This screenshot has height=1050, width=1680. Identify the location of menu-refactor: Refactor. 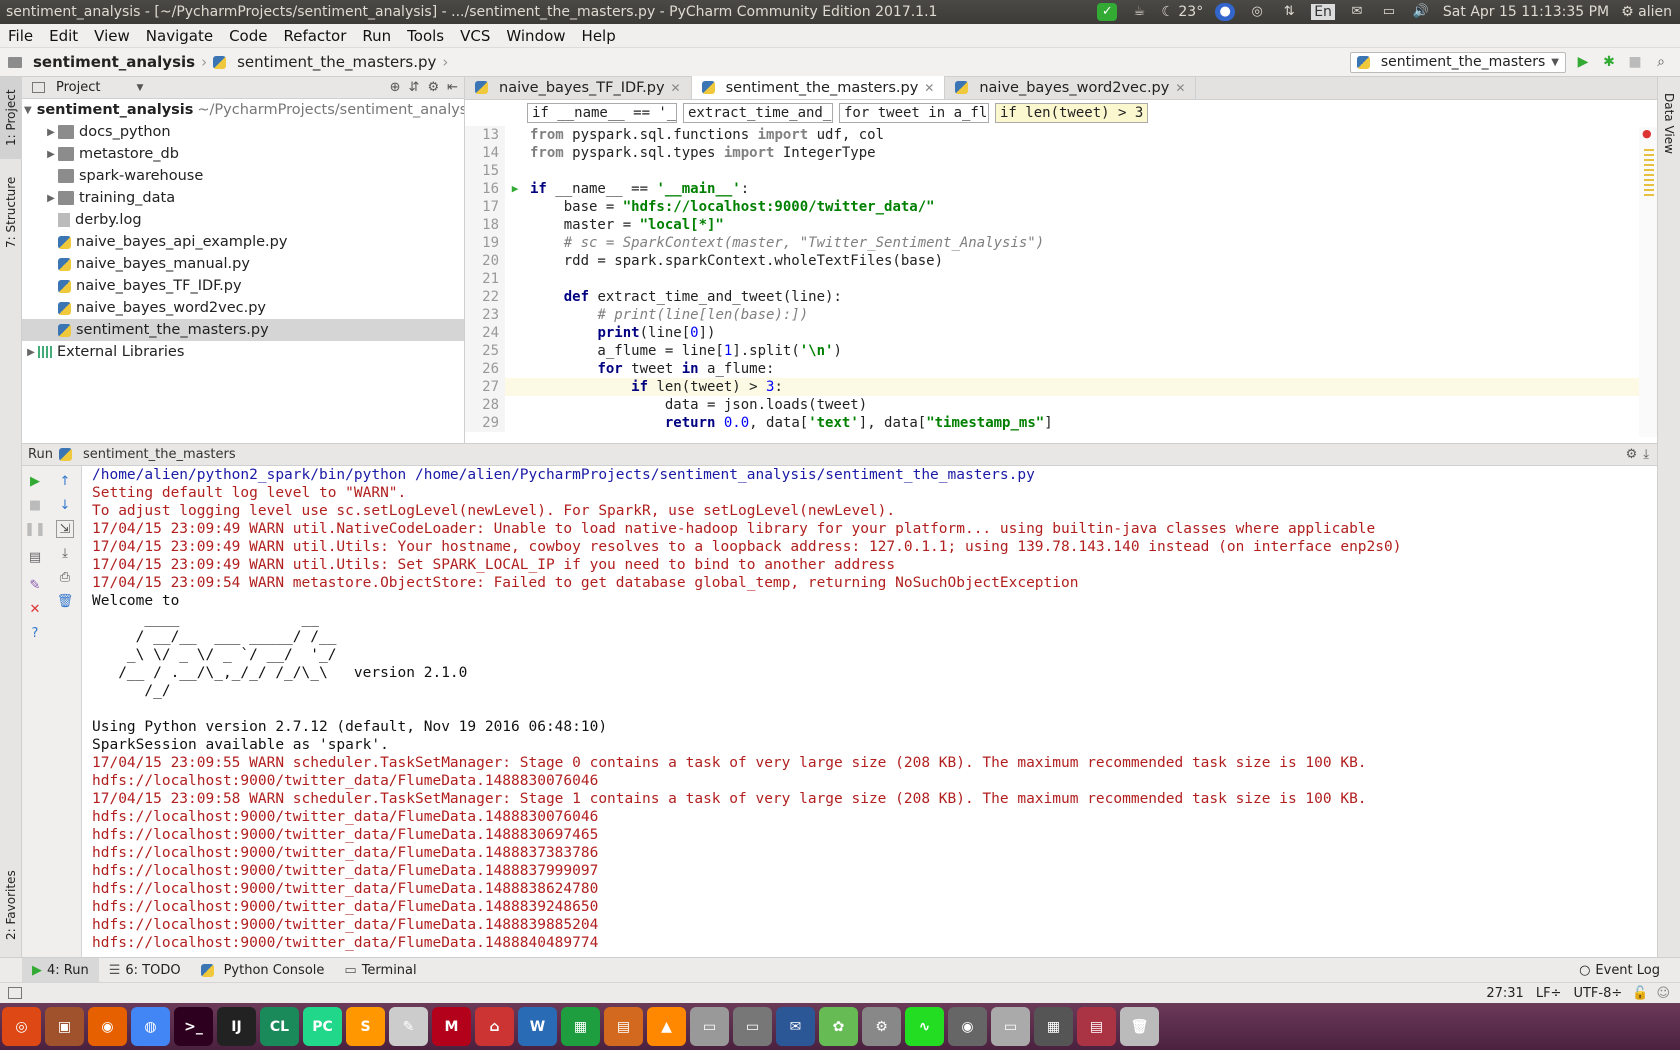
(314, 36).